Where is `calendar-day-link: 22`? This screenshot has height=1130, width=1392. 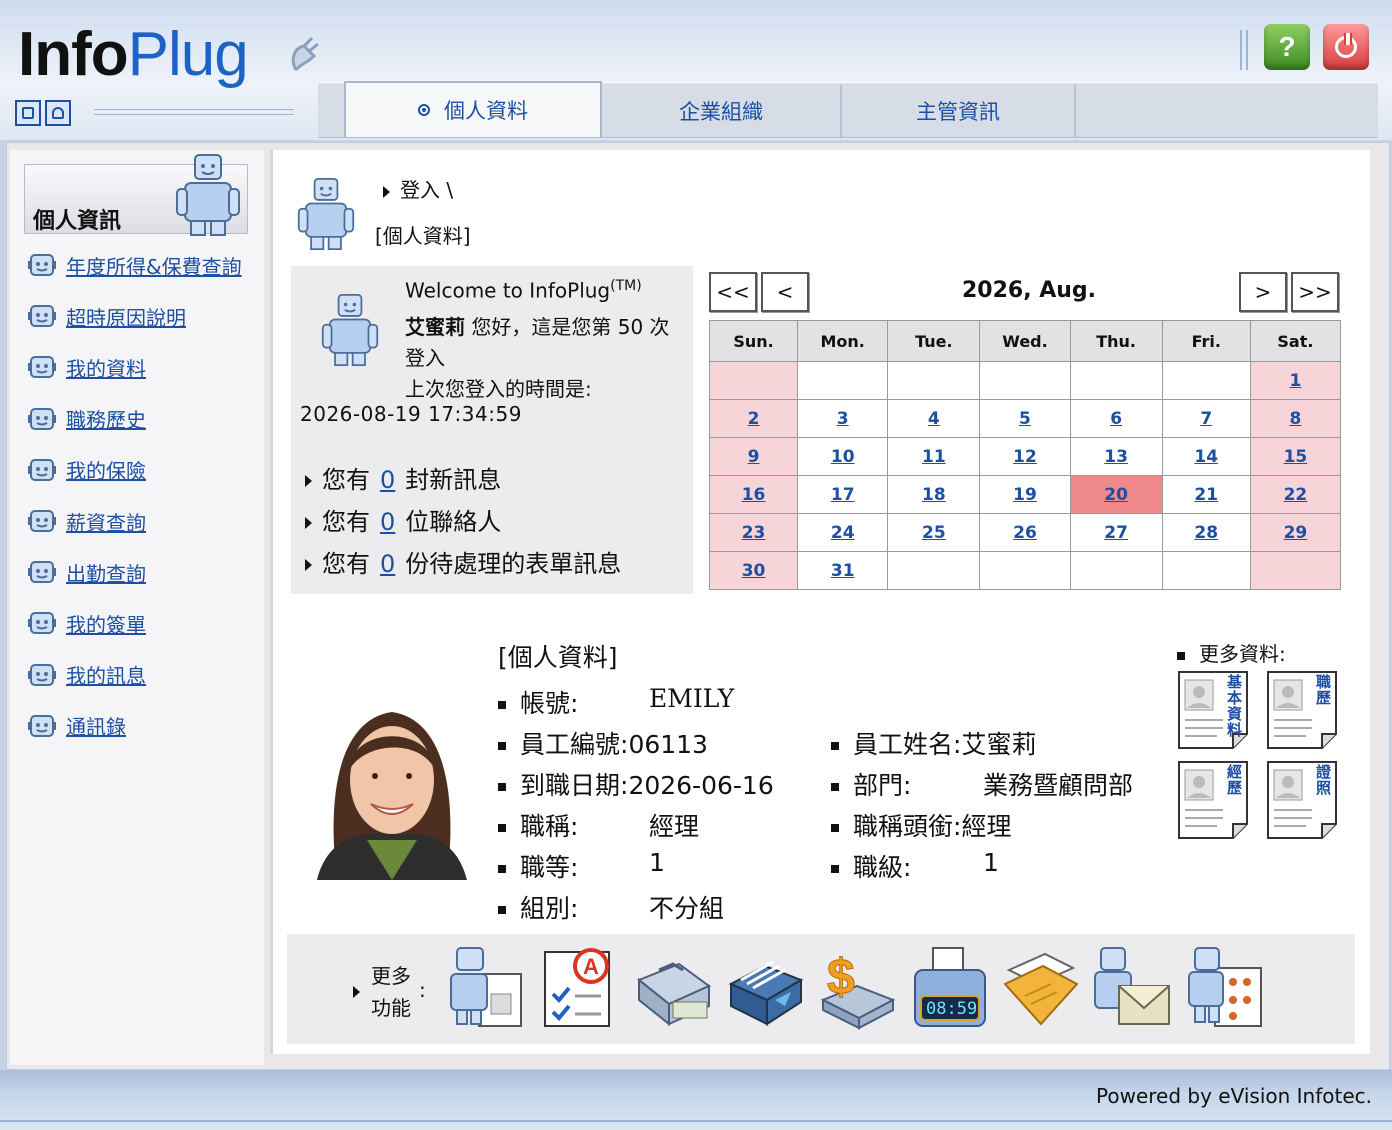 calendar-day-link: 22 is located at coordinates (1296, 495).